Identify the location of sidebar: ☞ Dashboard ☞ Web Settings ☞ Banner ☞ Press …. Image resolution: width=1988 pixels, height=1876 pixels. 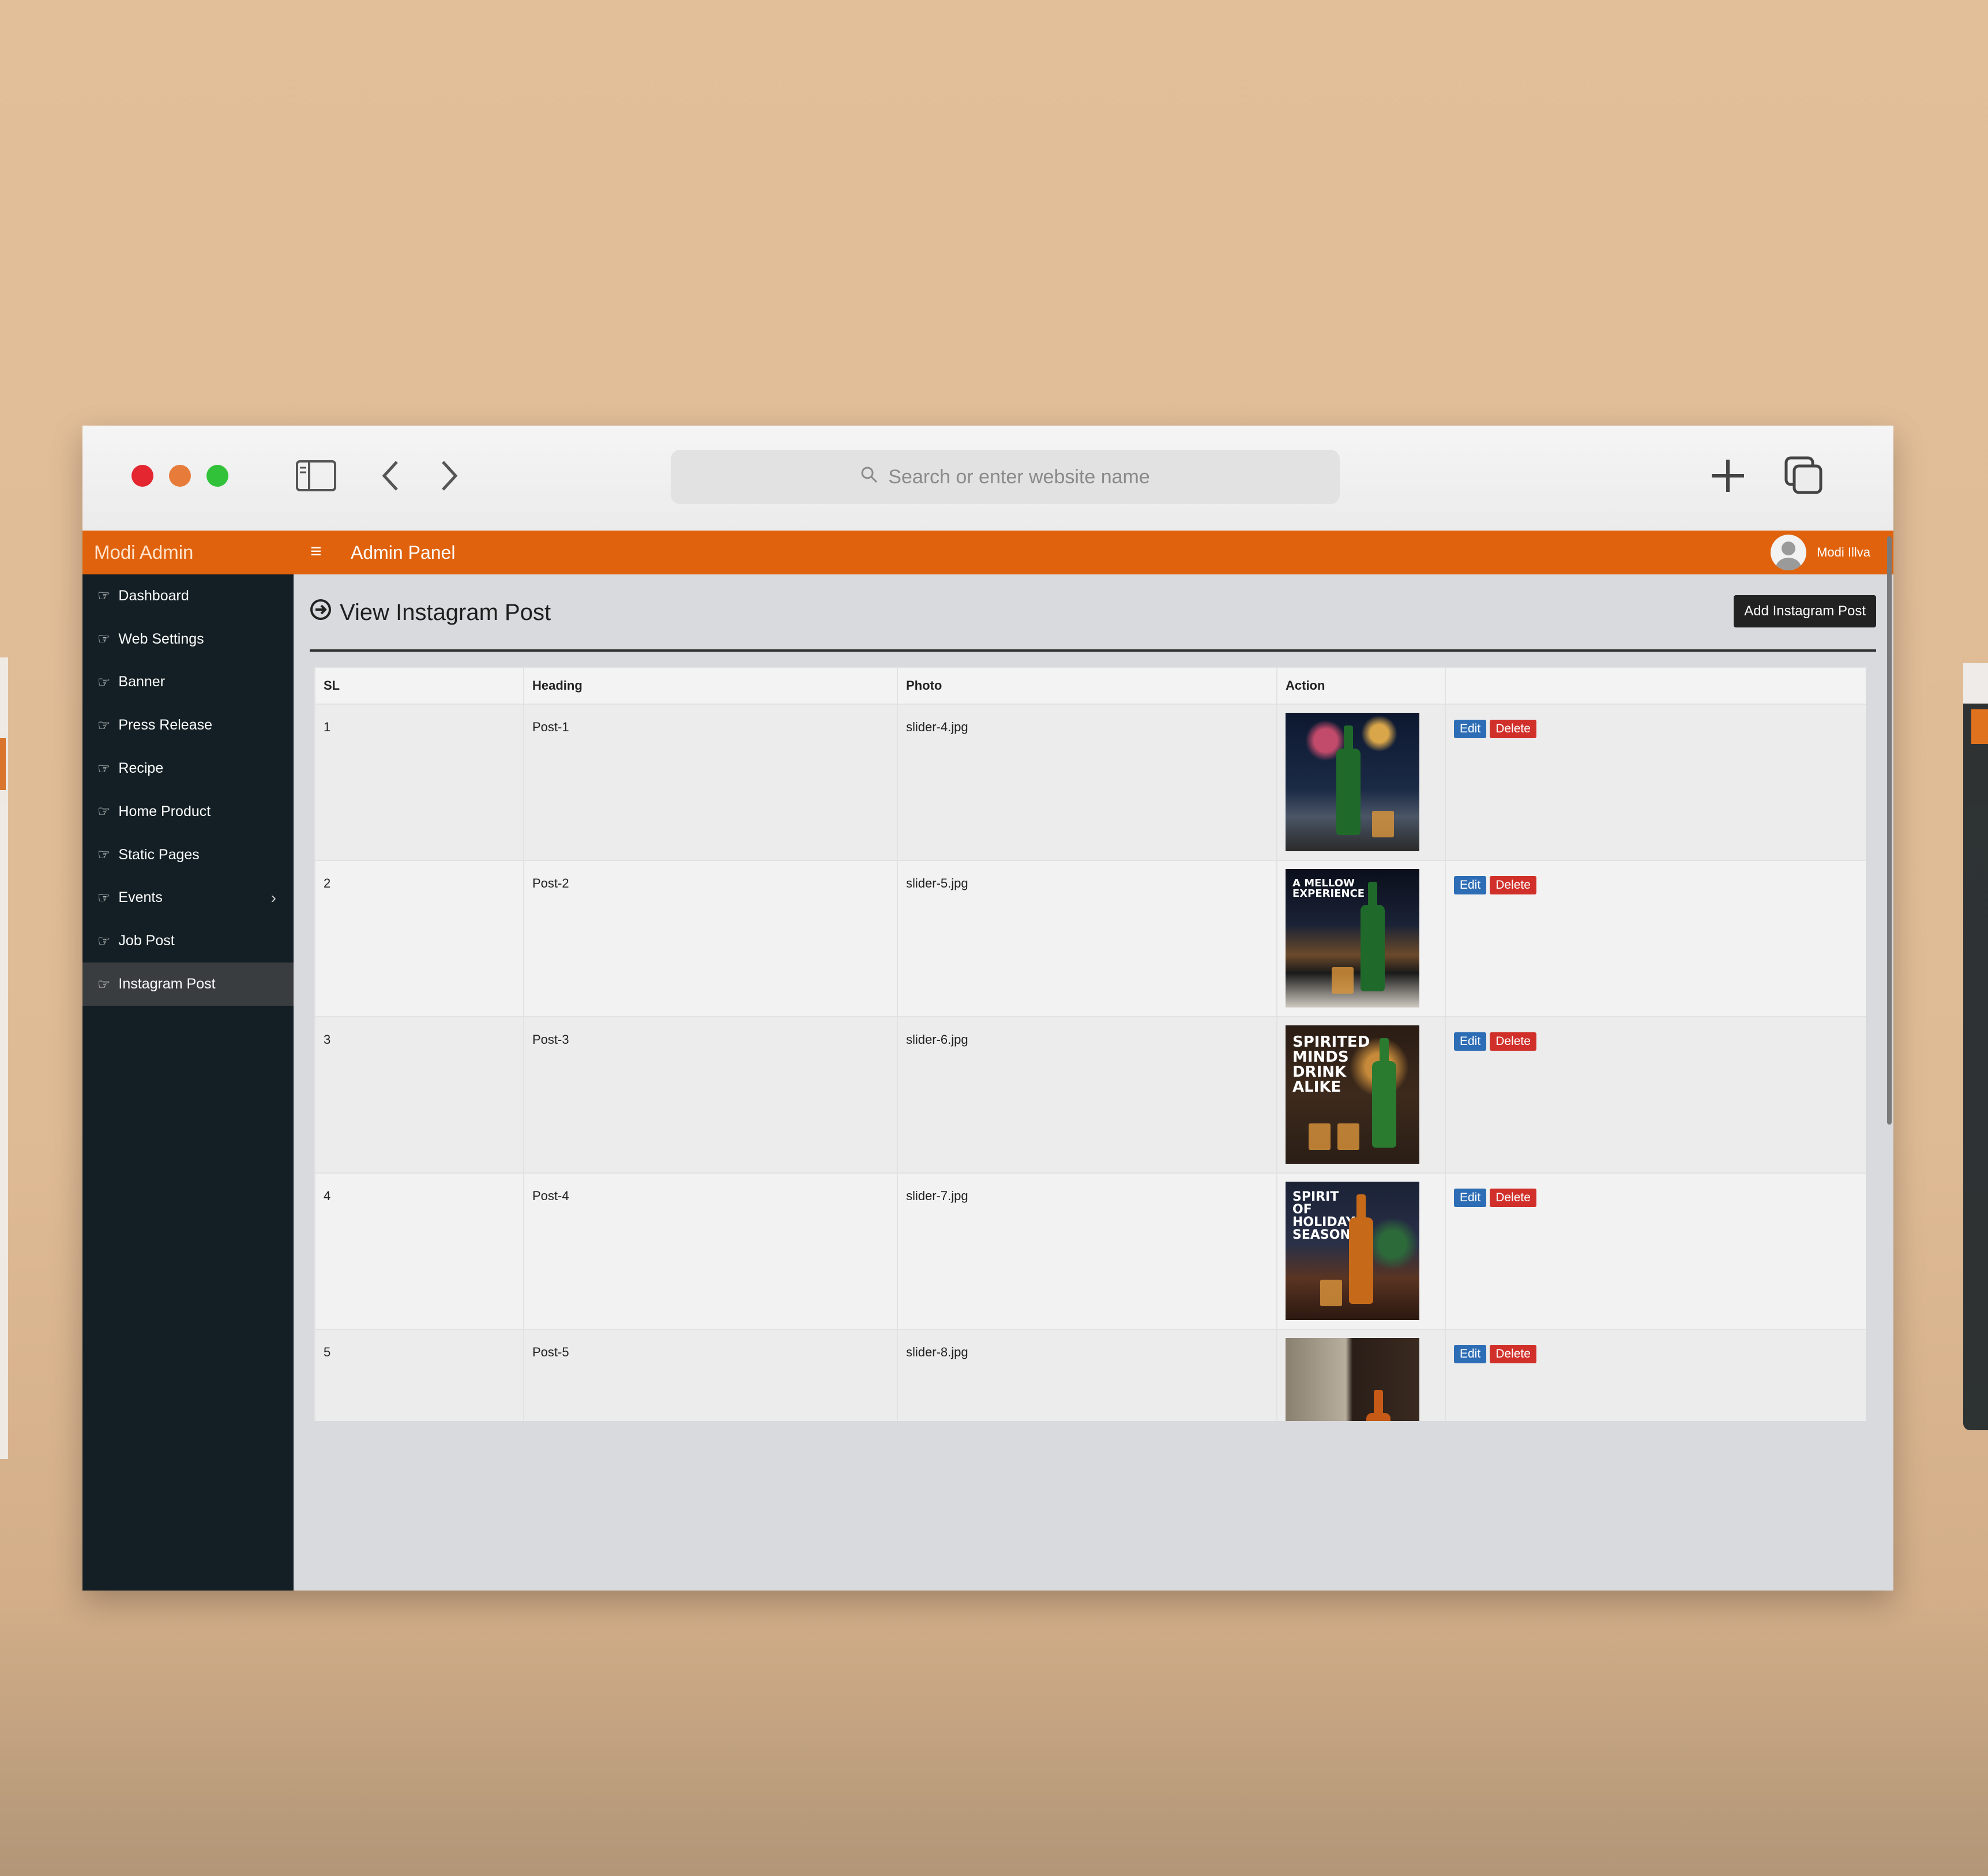
(188, 1082).